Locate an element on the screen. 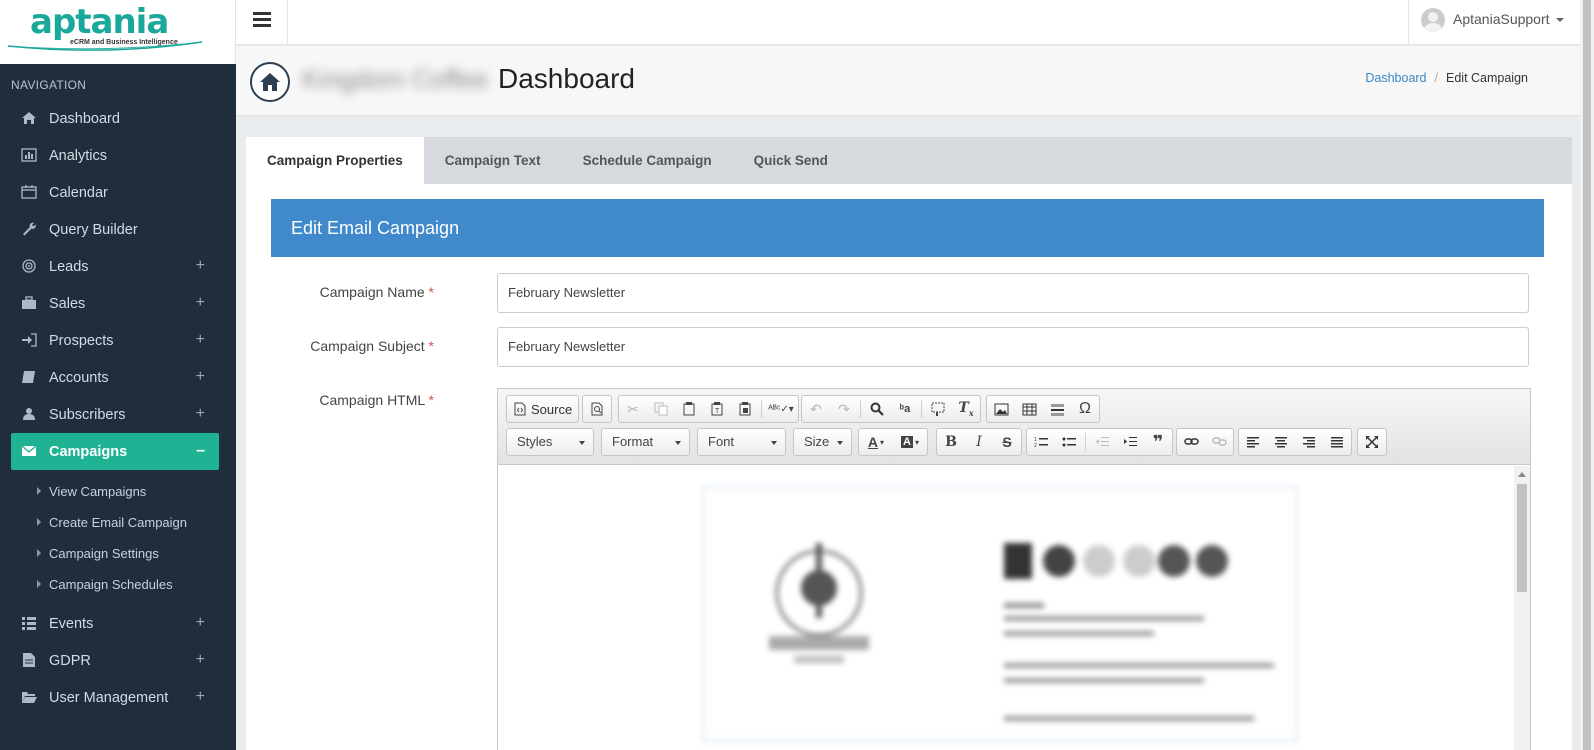 The width and height of the screenshot is (1594, 750). calendar-icon is located at coordinates (29, 192).